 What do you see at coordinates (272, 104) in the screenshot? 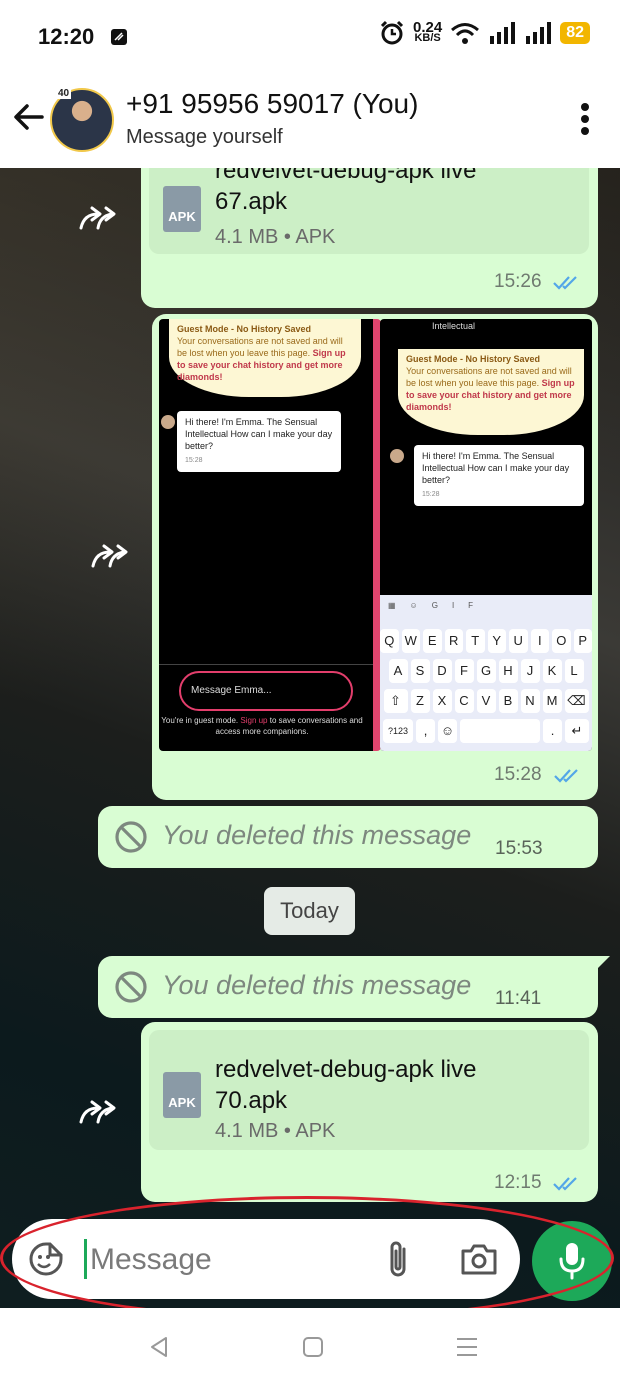
I see `contact-name: +91 95956 59017 (You)` at bounding box center [272, 104].